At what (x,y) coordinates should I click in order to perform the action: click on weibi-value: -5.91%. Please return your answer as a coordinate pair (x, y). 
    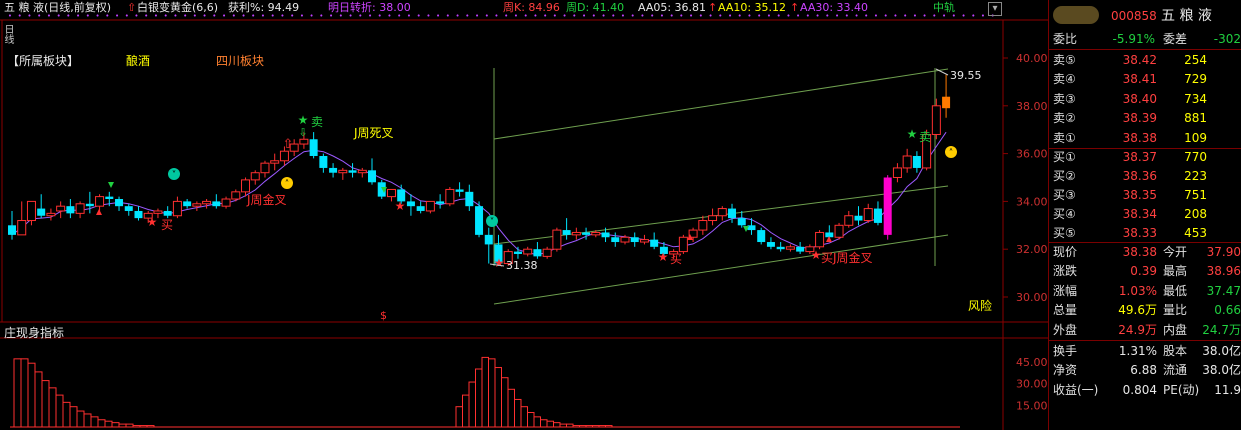
    Looking at the image, I should click on (1133, 39).